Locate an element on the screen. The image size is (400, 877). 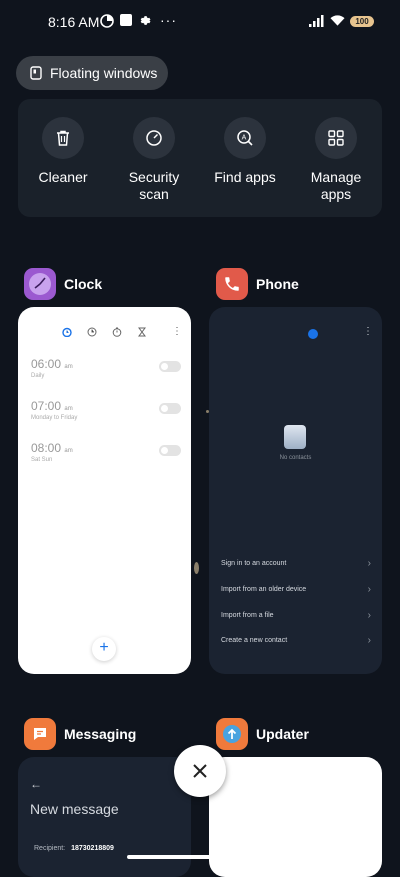
find-apps-icon: A is located at coordinates (245, 138).